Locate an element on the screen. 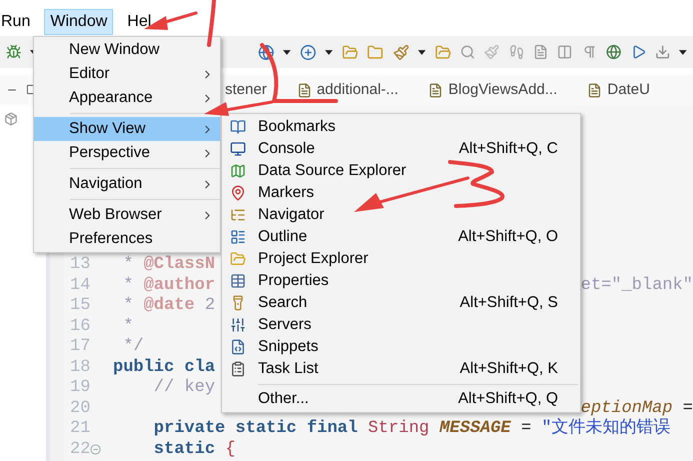 This screenshot has width=693, height=461. columns-icon is located at coordinates (565, 52).